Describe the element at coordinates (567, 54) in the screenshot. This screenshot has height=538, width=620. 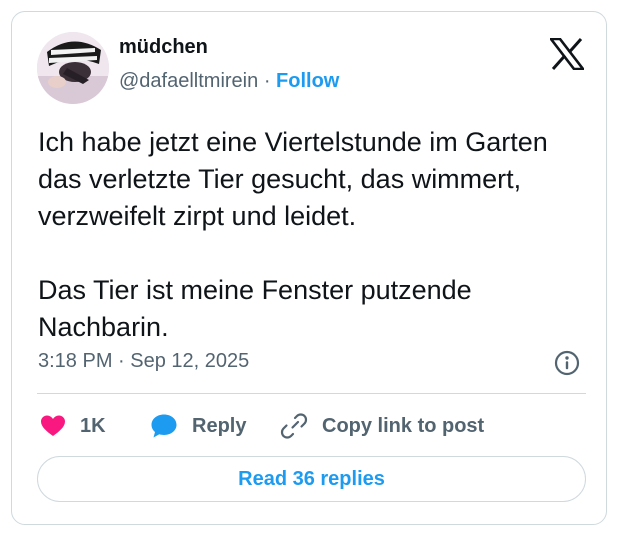
I see `x-logo-icon` at that location.